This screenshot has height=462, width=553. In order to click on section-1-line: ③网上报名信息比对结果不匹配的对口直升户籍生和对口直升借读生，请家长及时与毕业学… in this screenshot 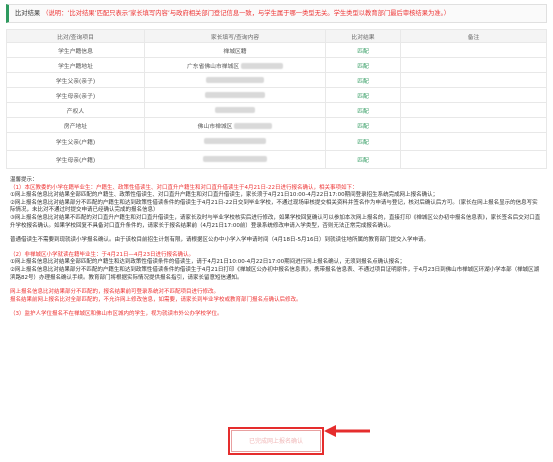, I will do `click(275, 221)`.